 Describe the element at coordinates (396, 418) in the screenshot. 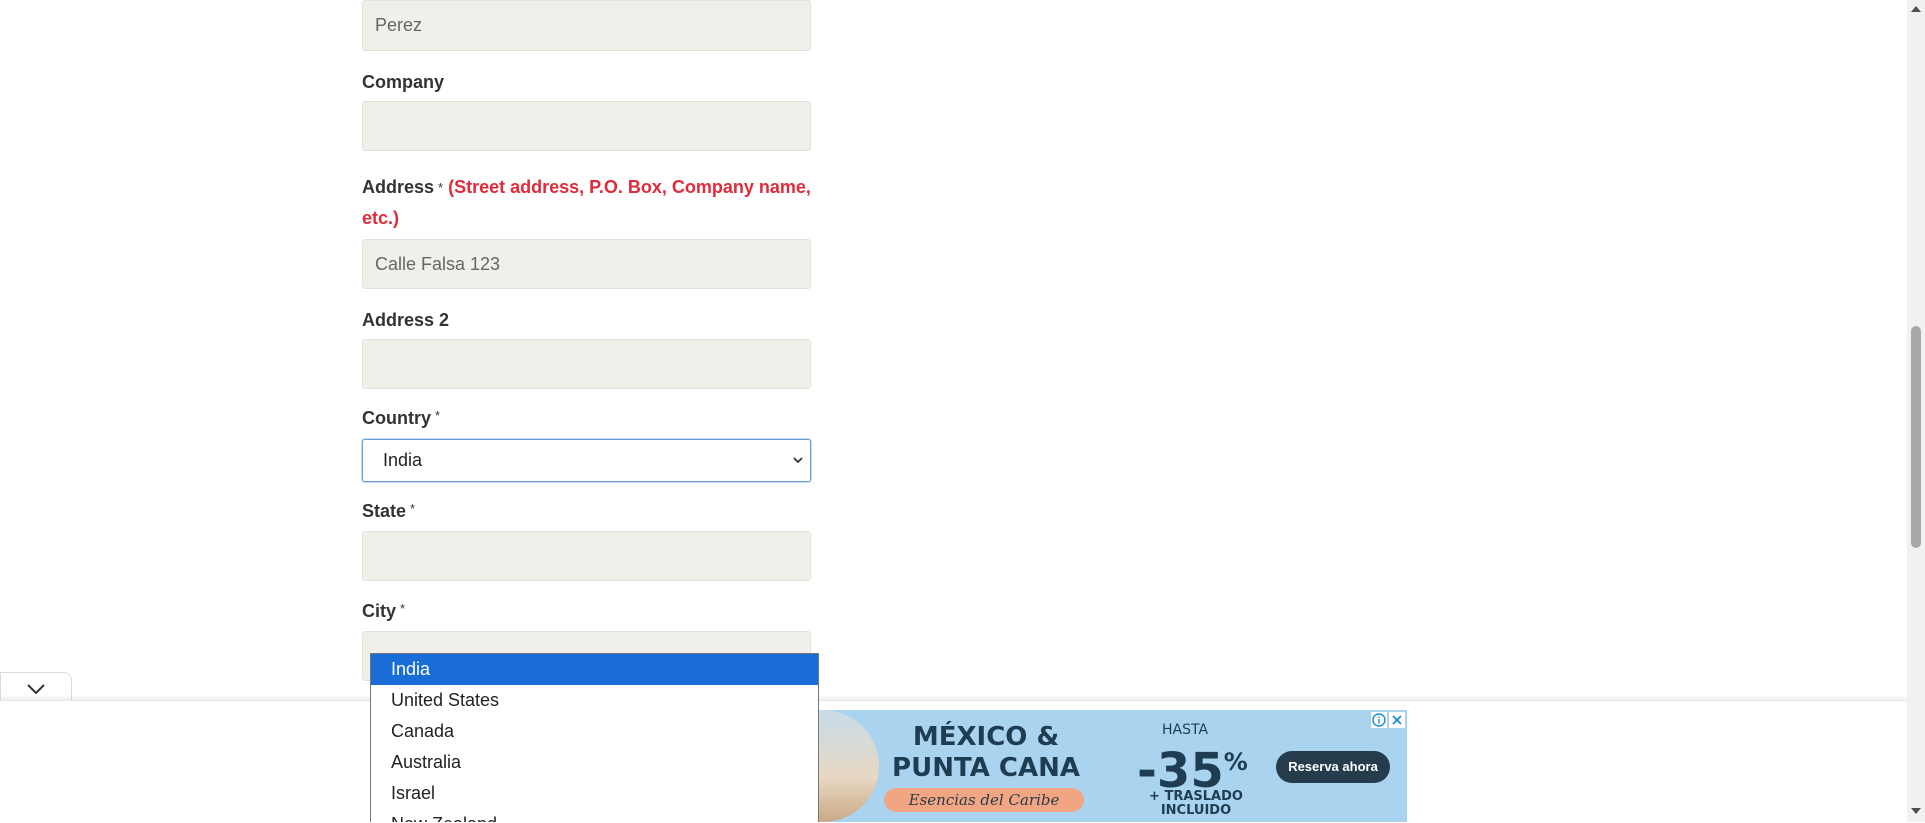

I see `country-label: Country` at that location.